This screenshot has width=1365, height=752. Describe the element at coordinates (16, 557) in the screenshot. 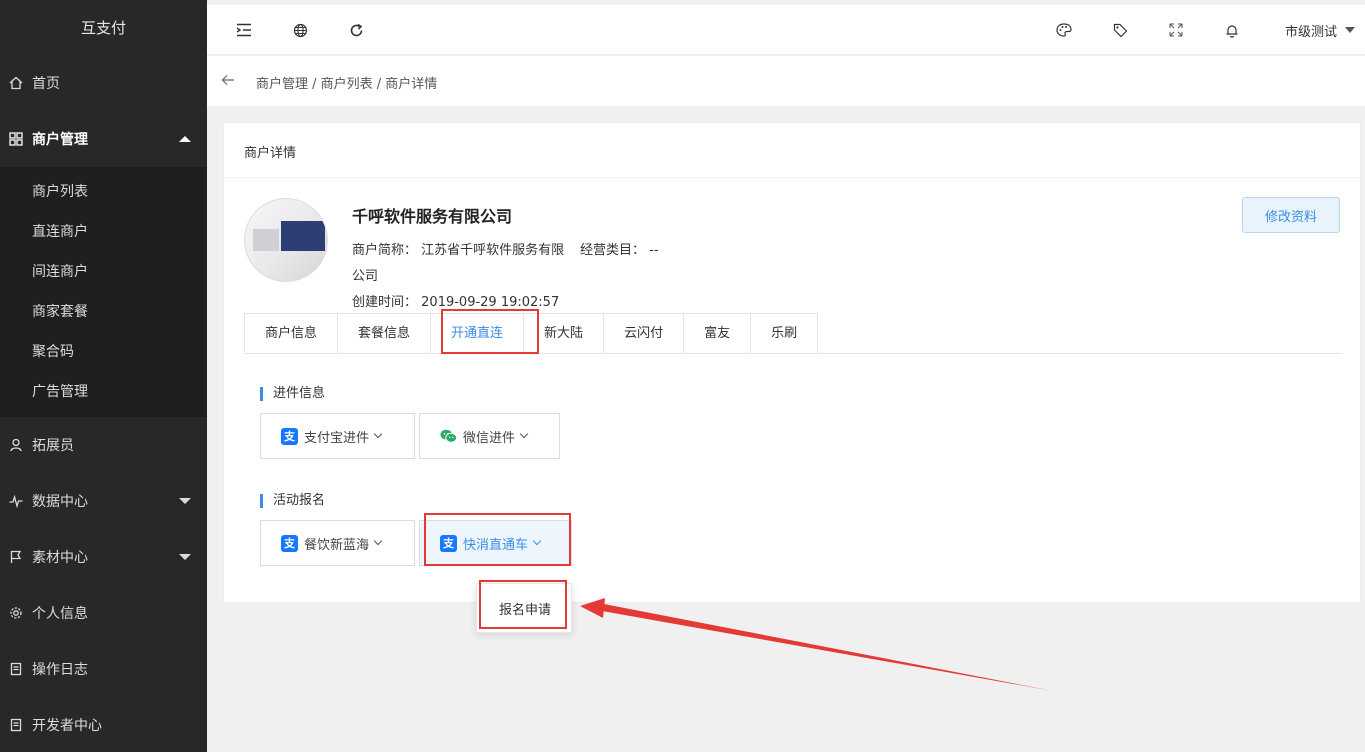

I see `flag-icon` at that location.